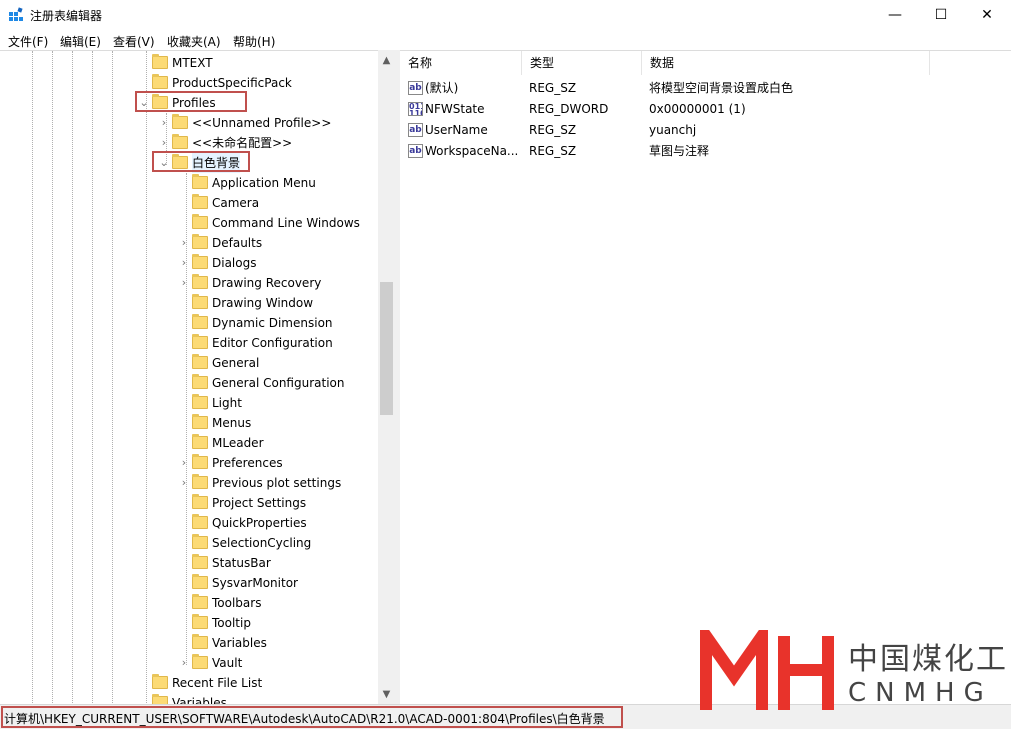 Image resolution: width=1011 pixels, height=729 pixels. I want to click on title-bar: 注册表编辑器 — ☐ ✕, so click(505, 15).